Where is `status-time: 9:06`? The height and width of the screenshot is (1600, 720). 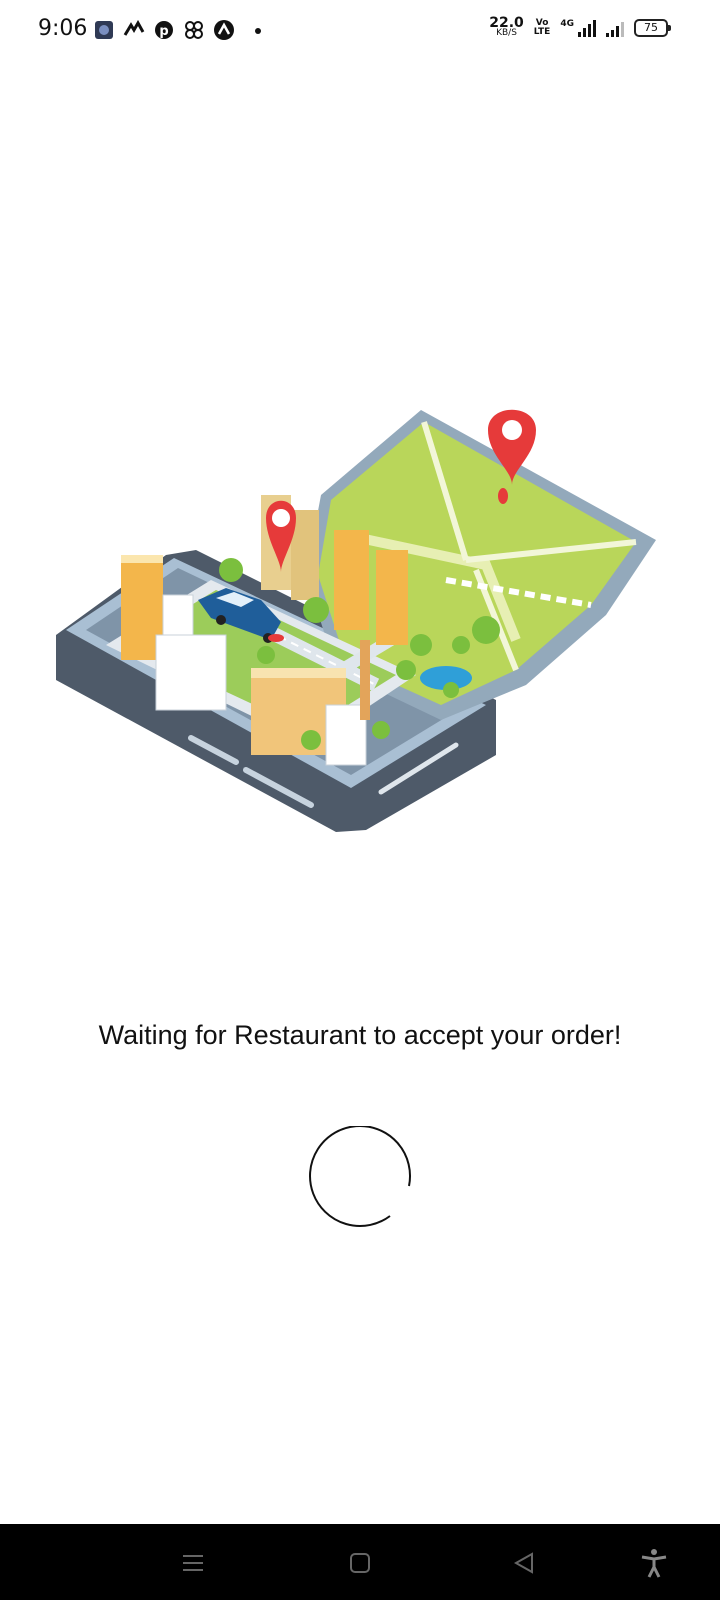 status-time: 9:06 is located at coordinates (63, 28).